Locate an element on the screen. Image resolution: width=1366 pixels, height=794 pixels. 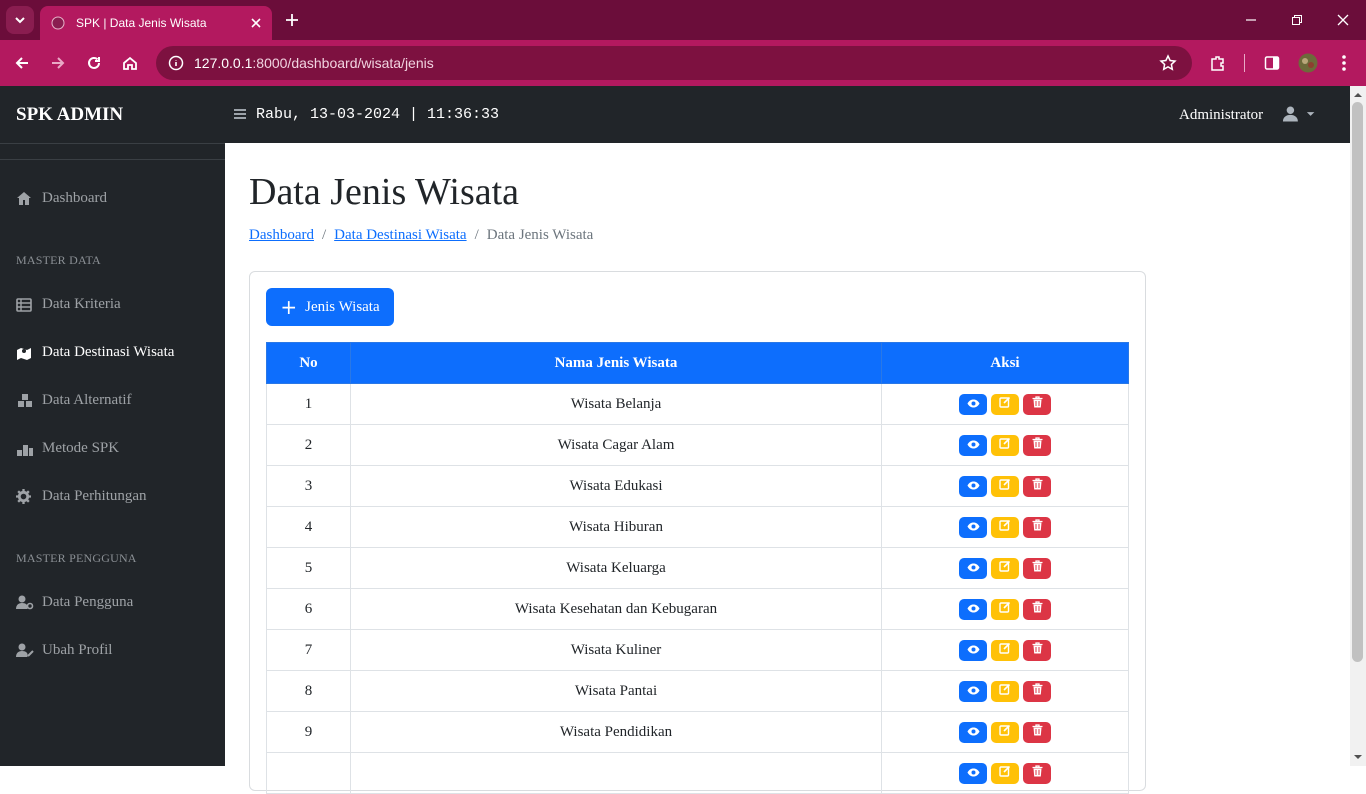
table-row: 3 Wisata Edukasi is located at coordinates (697, 486).